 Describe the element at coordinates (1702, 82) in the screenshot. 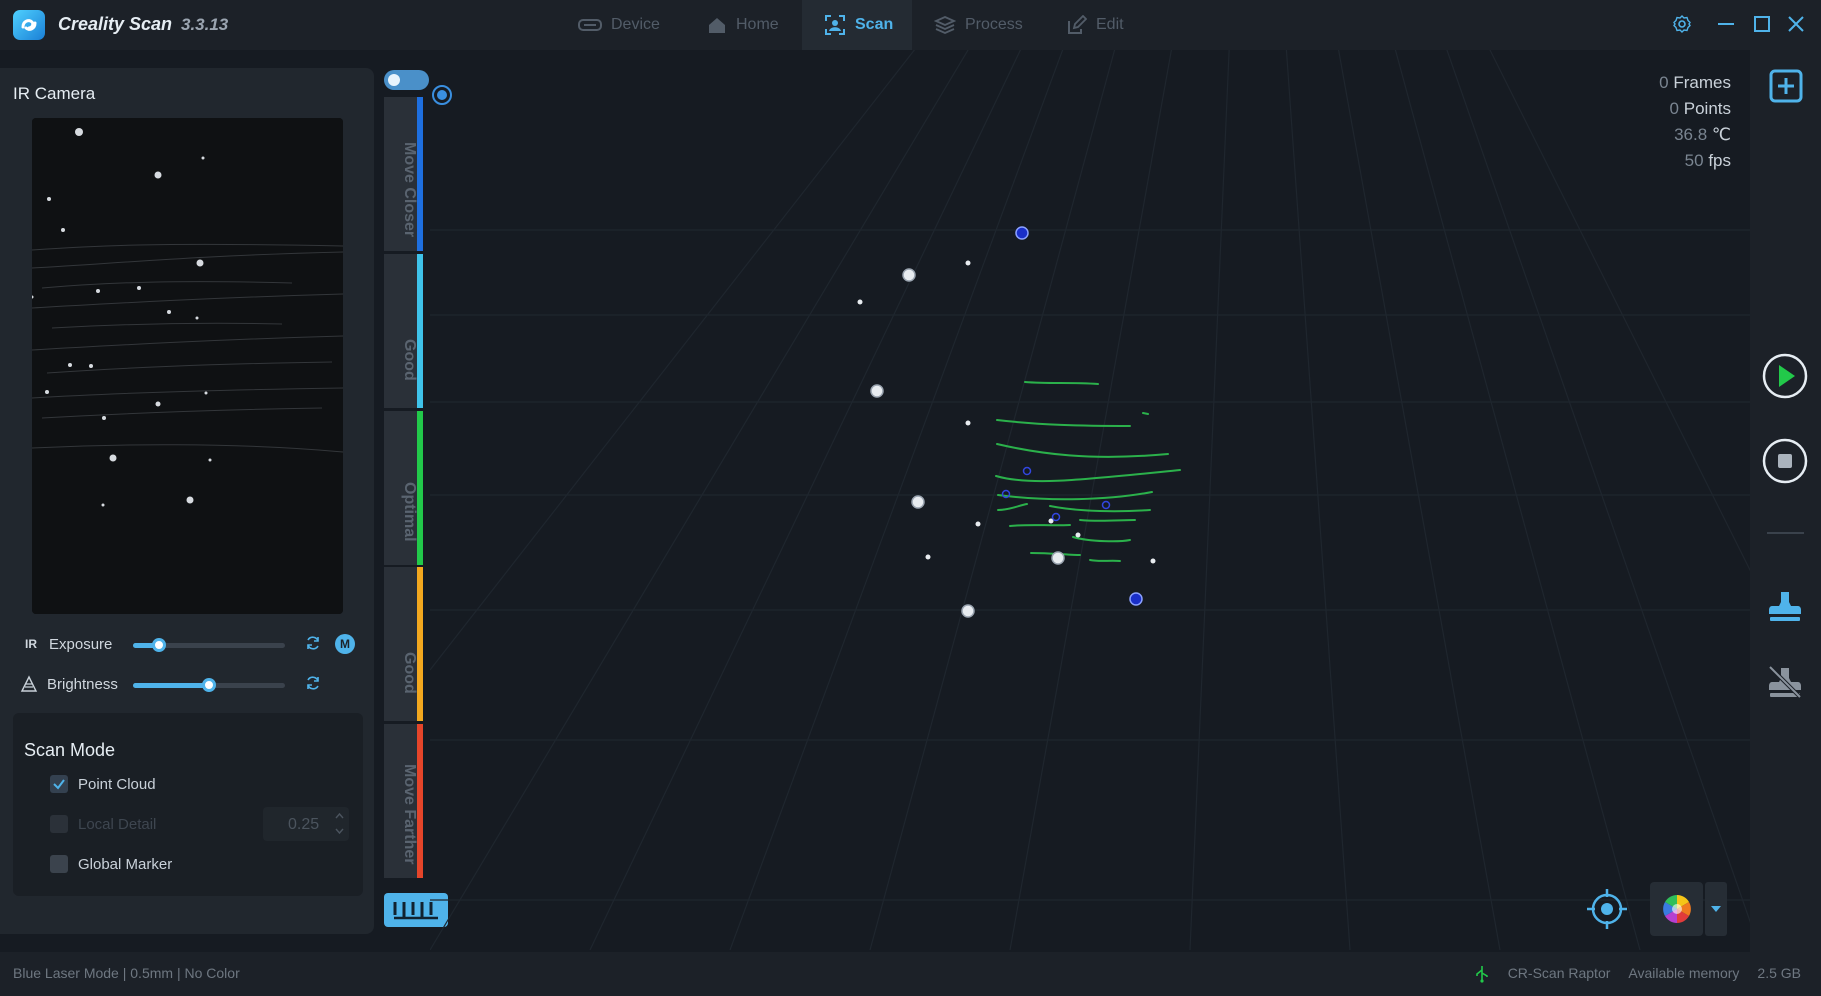

I see `frames-unit: Frames` at that location.